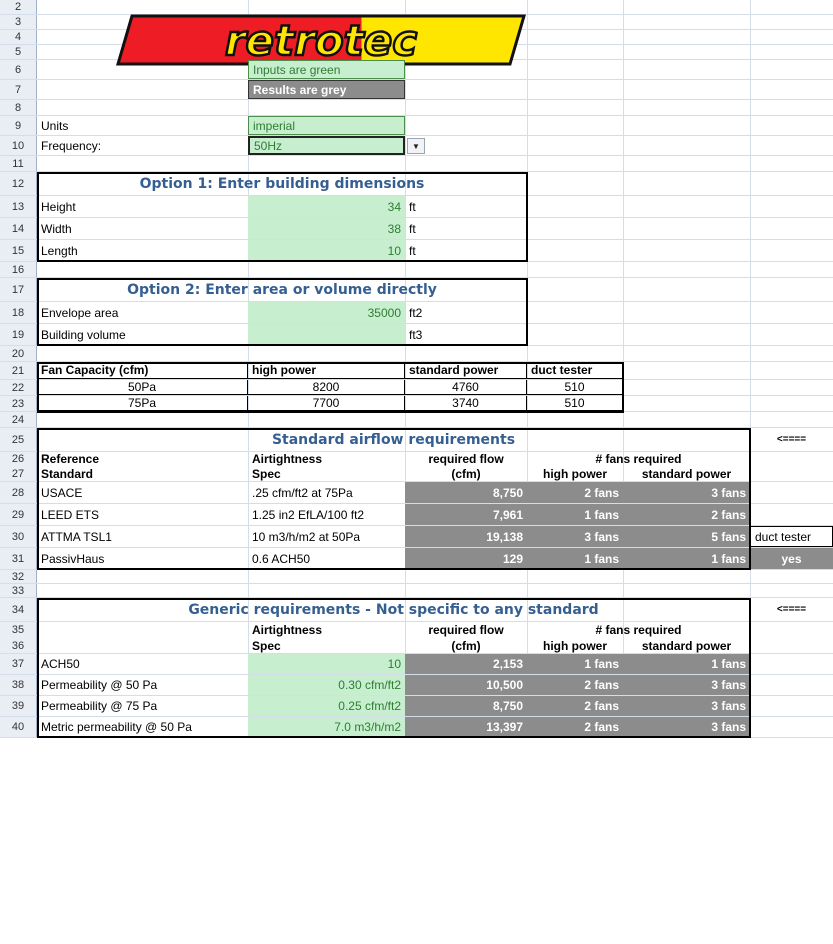  What do you see at coordinates (326, 370) in the screenshot?
I see `fan-capacity-header: high power` at bounding box center [326, 370].